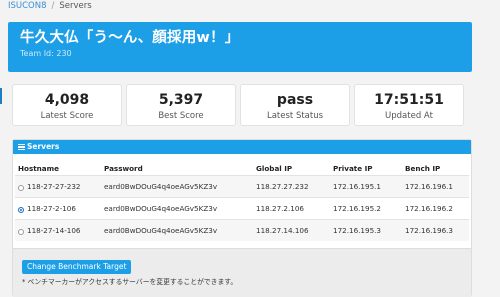 The height and width of the screenshot is (297, 500). Describe the element at coordinates (123, 168) in the screenshot. I see `column-header-password: Password` at that location.